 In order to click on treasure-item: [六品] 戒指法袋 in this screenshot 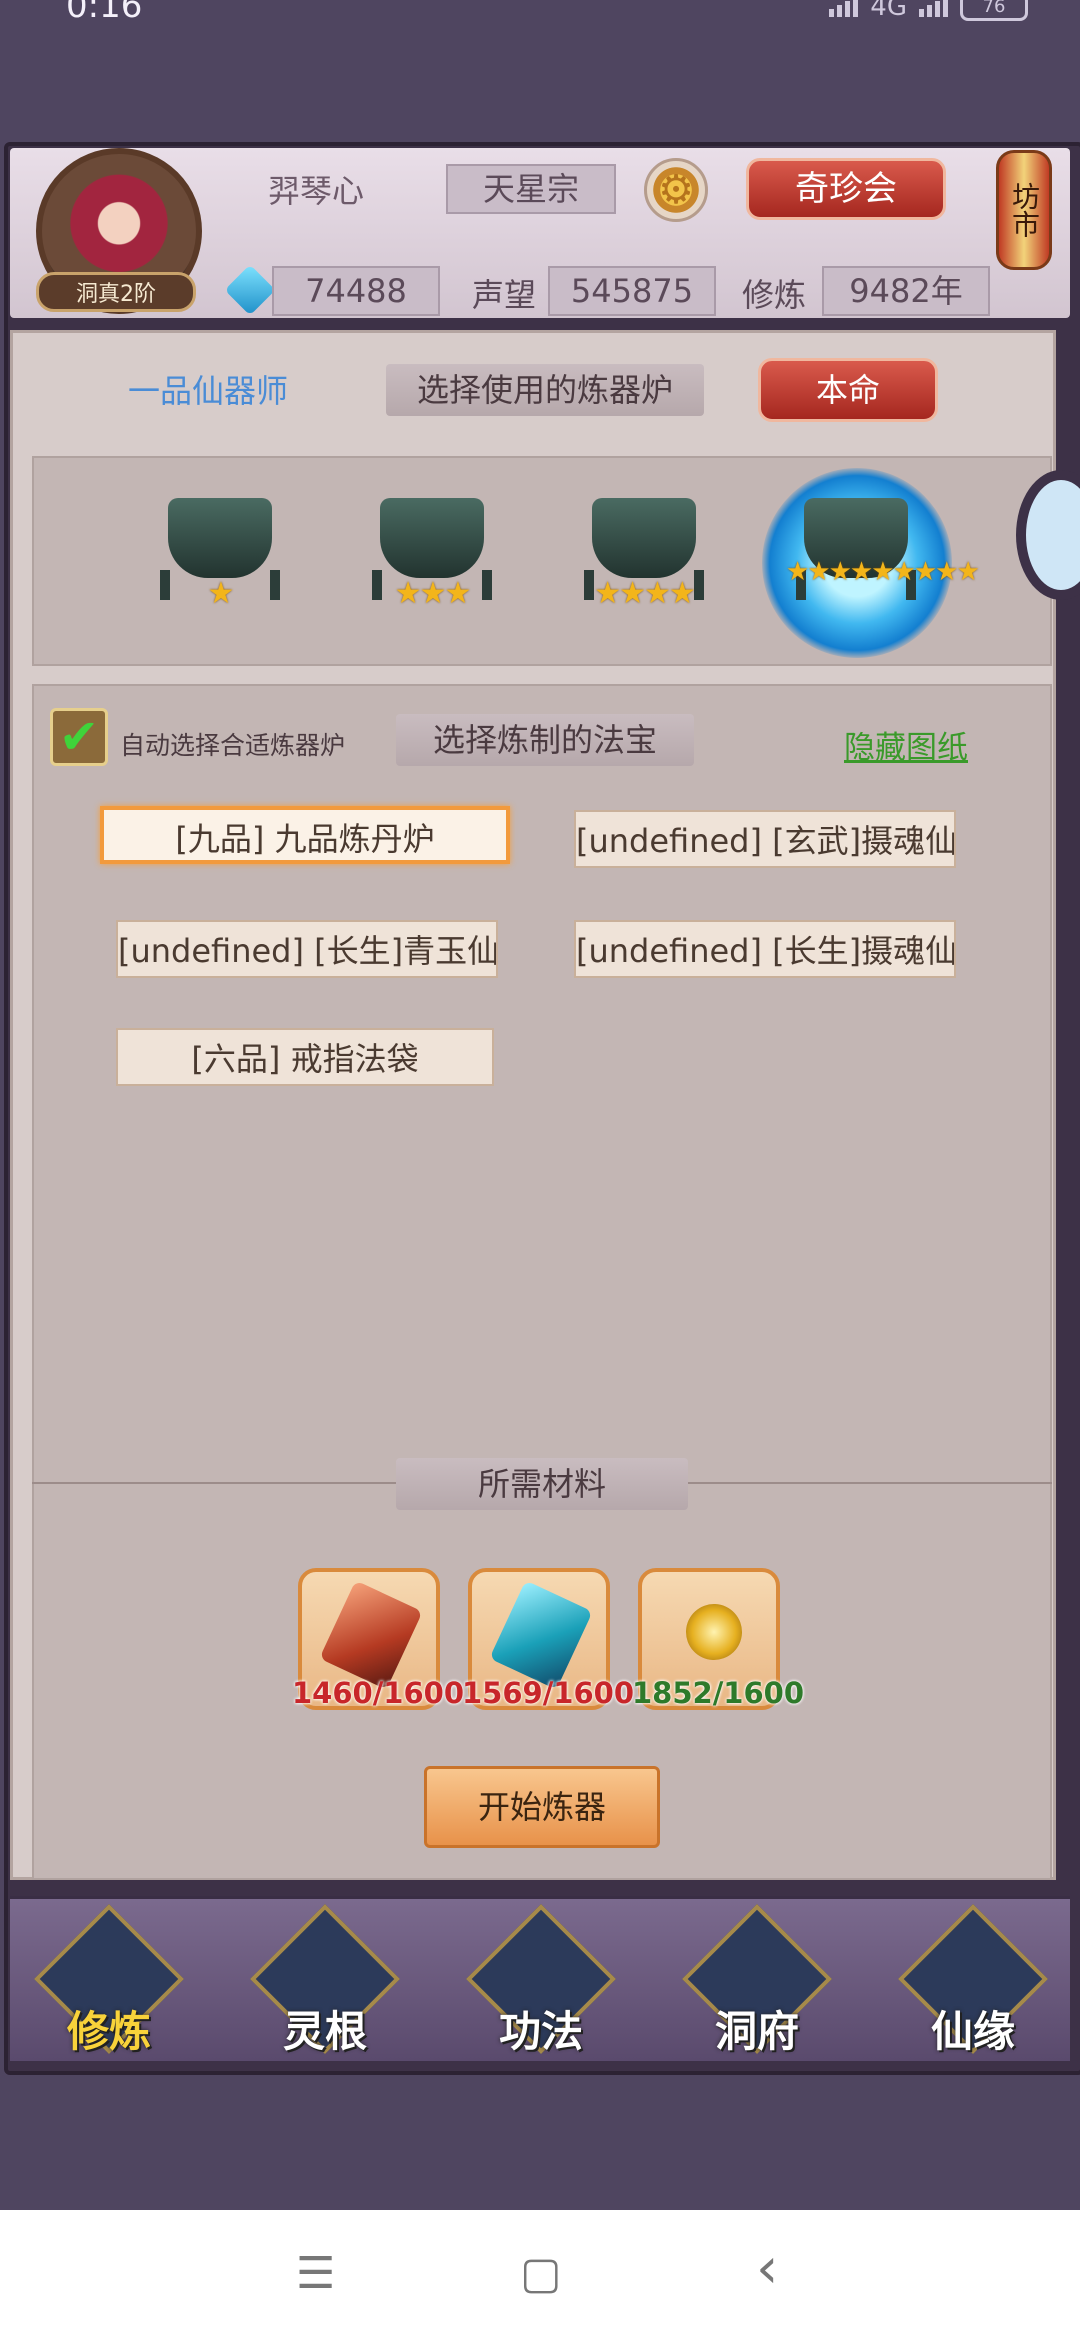, I will do `click(305, 1057)`.